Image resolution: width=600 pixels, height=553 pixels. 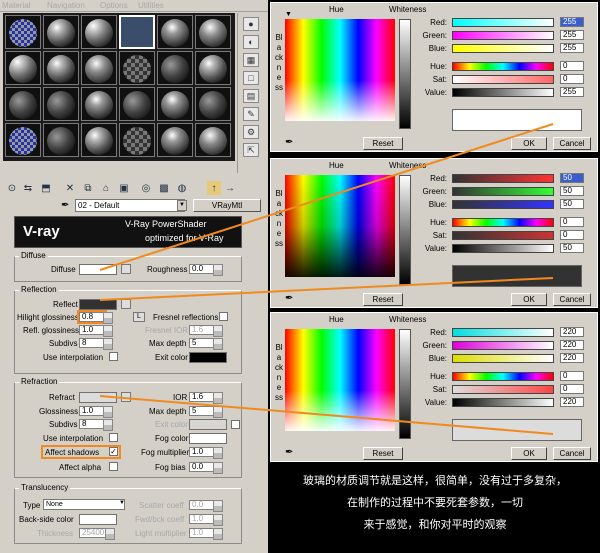 I want to click on fresnel-ior-spinner: 1.6, so click(x=206, y=331).